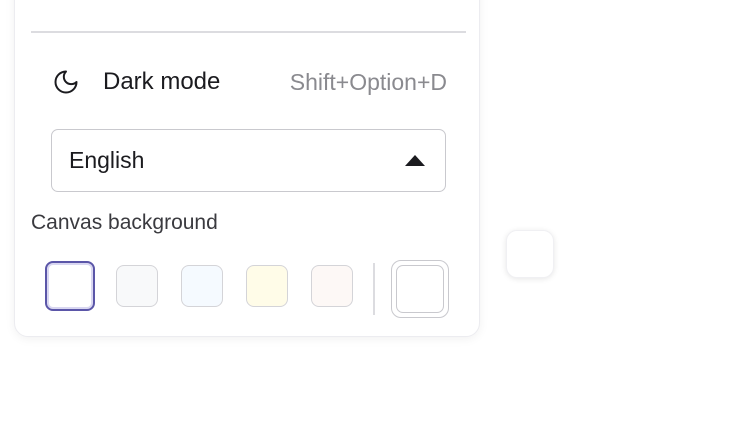 This screenshot has height=442, width=746. Describe the element at coordinates (124, 222) in the screenshot. I see `canvas-background-label: Canvas background` at that location.